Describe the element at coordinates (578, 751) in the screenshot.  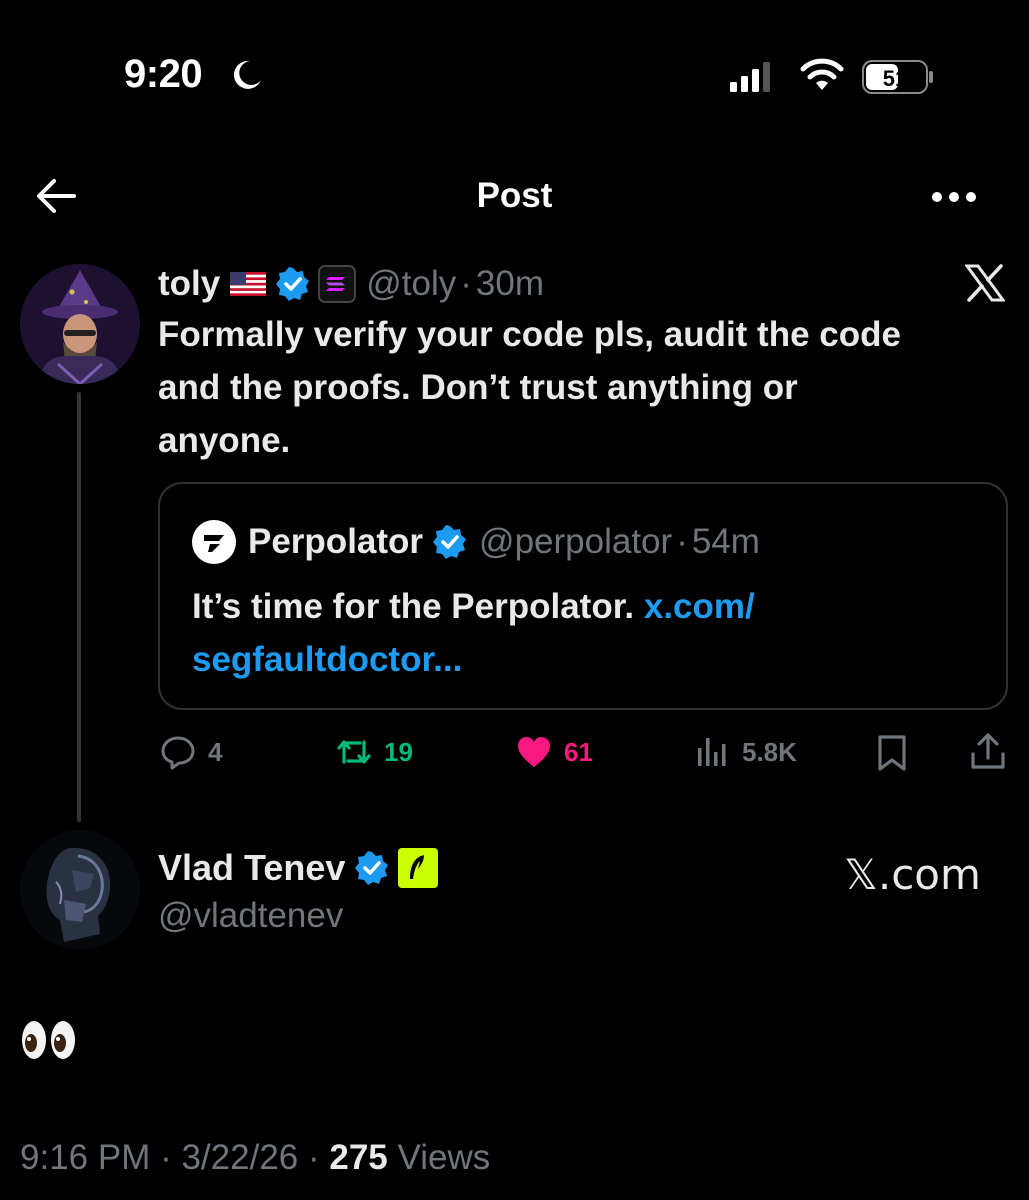
I see `like-count: 61` at that location.